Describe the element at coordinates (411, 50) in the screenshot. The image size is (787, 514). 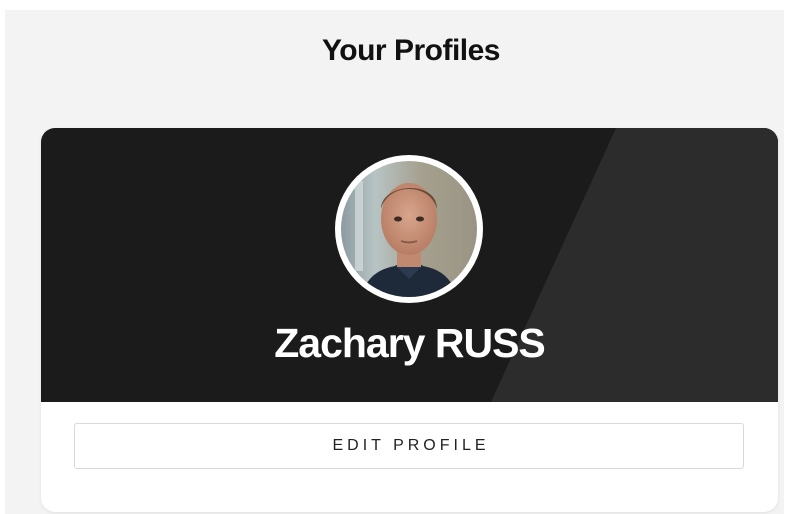
I see `page-title: Your Profiles` at that location.